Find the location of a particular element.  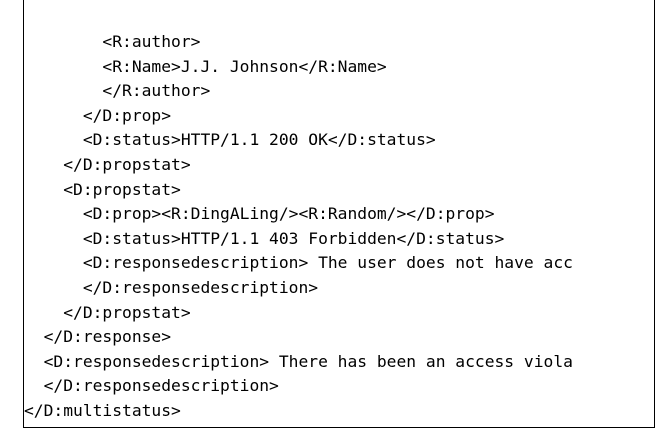

code-line: </D:response> is located at coordinates (98, 337).